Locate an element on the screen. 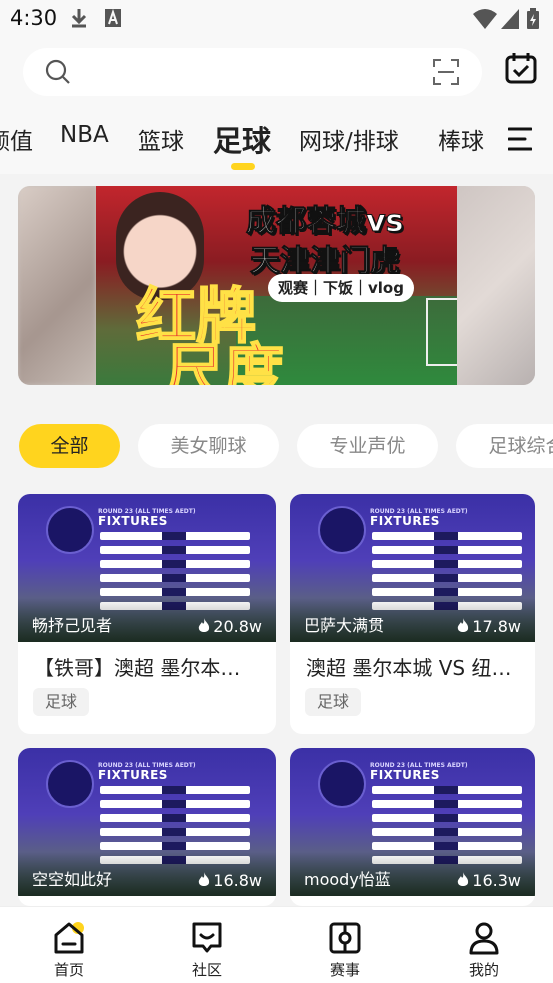 This screenshot has height=983, width=553. chip-pro-voice: 专业声优 is located at coordinates (367, 446).